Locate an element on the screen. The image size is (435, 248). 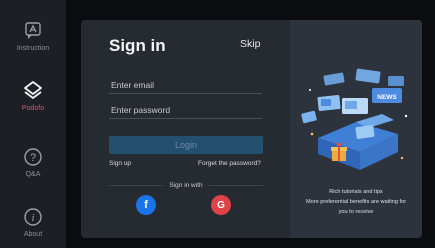
email-input is located at coordinates (185, 85).